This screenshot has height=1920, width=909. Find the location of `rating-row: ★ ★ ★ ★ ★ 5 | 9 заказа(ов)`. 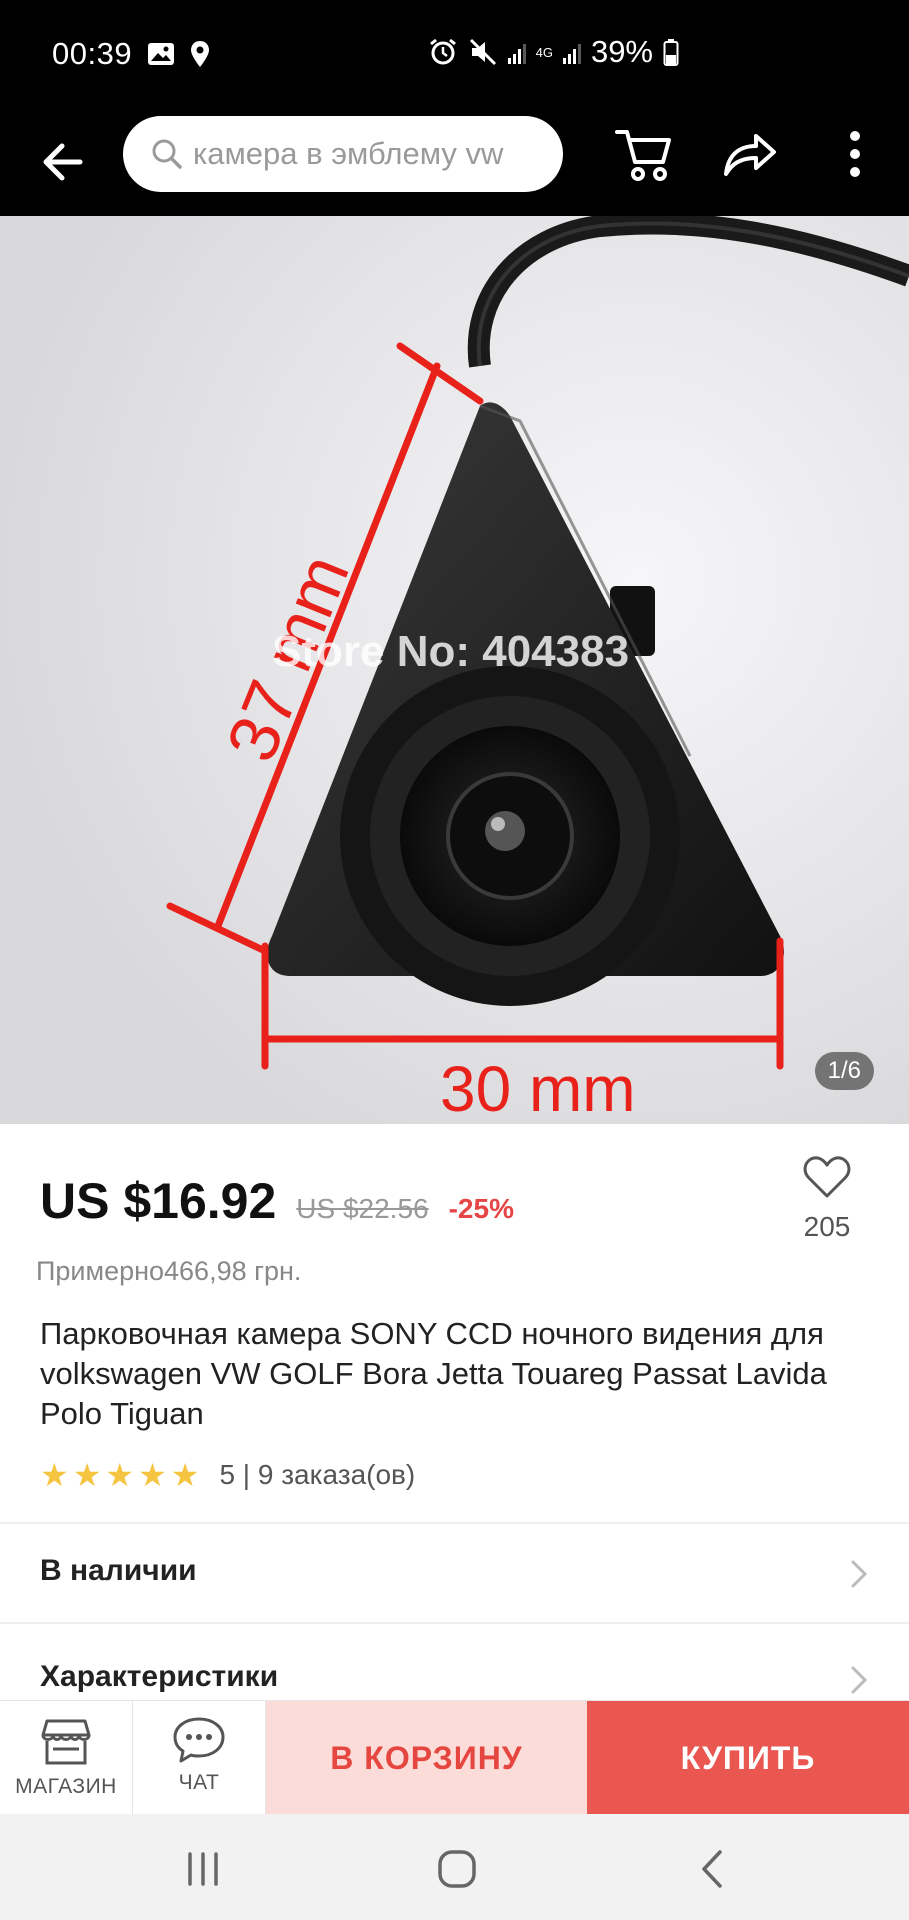

rating-row: ★ ★ ★ ★ ★ 5 | 9 заказа(ов) is located at coordinates (227, 1475).